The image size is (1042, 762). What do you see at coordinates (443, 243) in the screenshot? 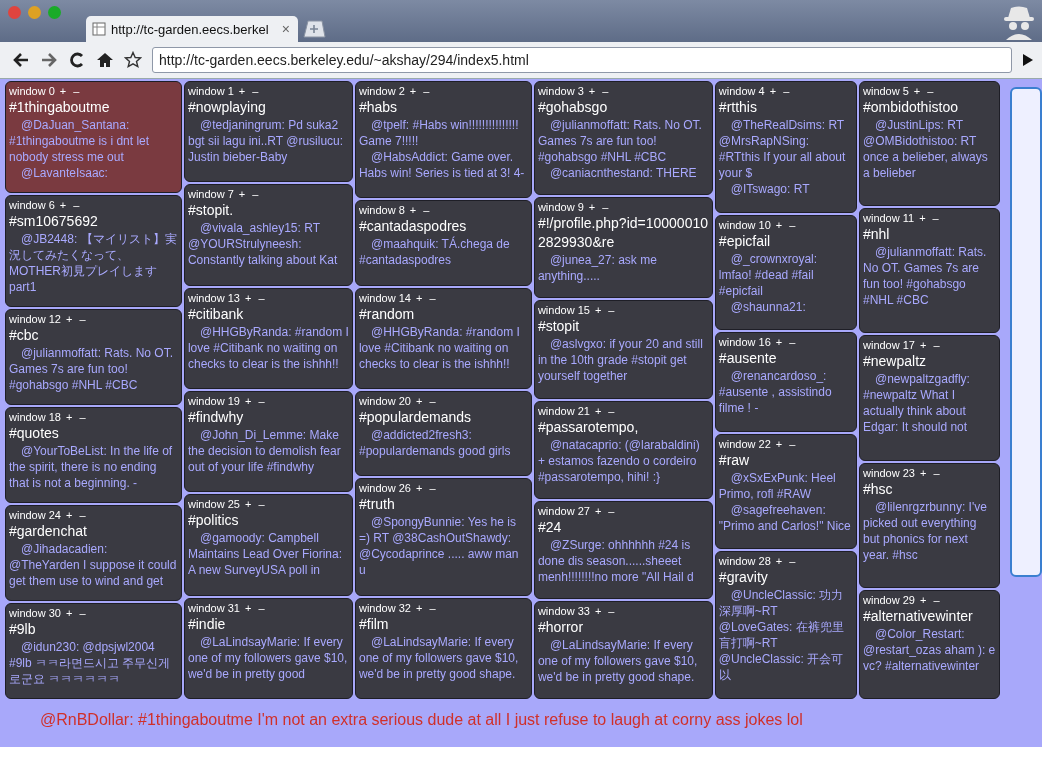
I see `window-card: window 8 + – #cantadaspodres @maahquik: TÁ.chega de #cantadaspodres` at bounding box center [443, 243].